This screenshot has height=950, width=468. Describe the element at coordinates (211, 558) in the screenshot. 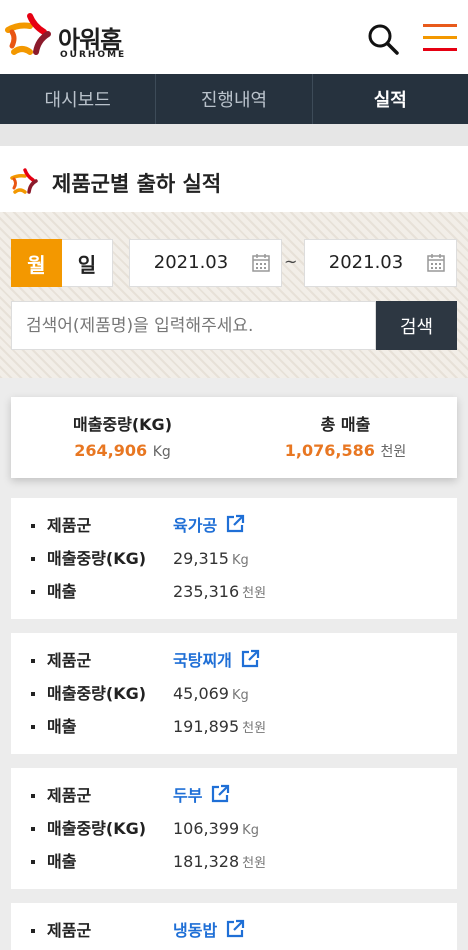

I see `product-weight-value: 29,315 Kg` at that location.